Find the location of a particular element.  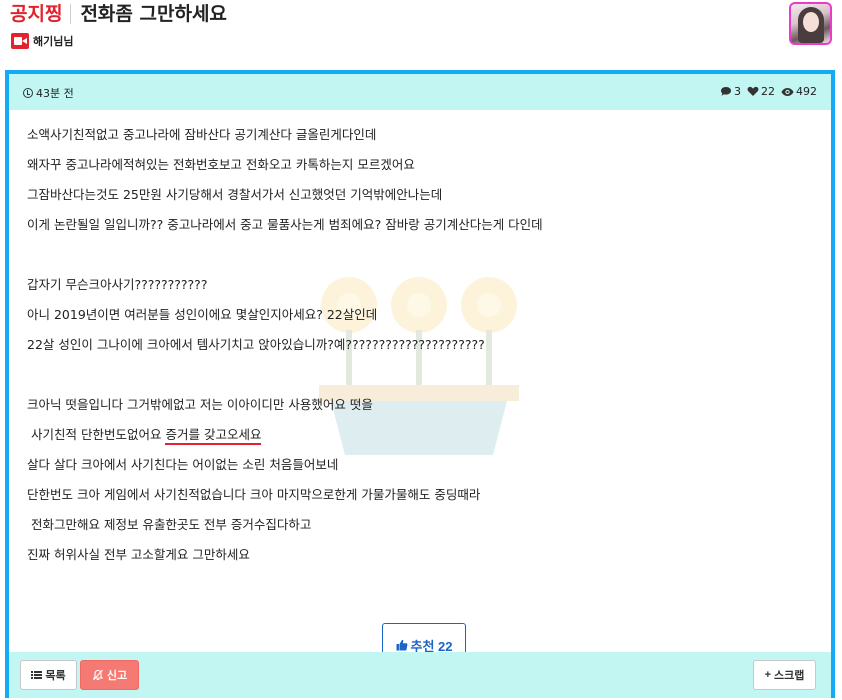

post-stats: 3 22 492 is located at coordinates (765, 91).